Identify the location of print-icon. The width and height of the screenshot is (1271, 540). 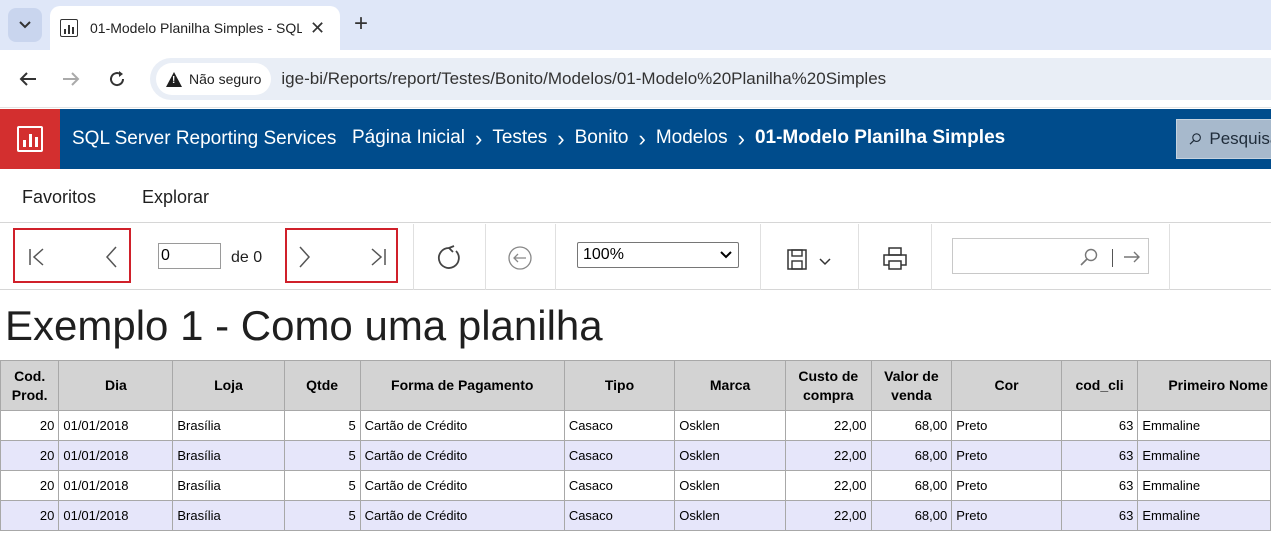
(895, 259).